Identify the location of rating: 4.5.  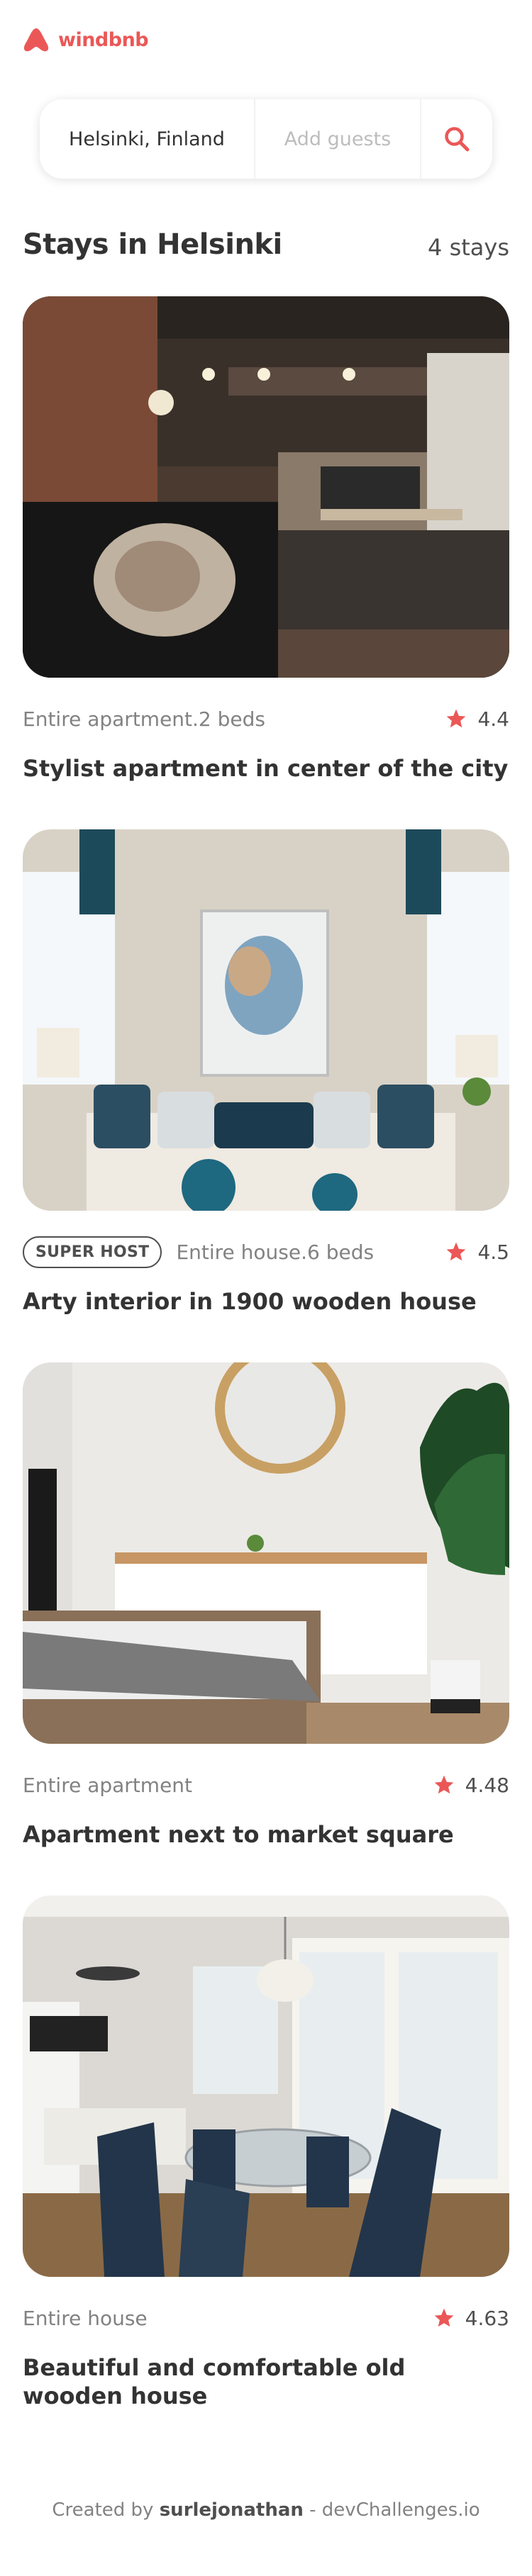
(477, 1252).